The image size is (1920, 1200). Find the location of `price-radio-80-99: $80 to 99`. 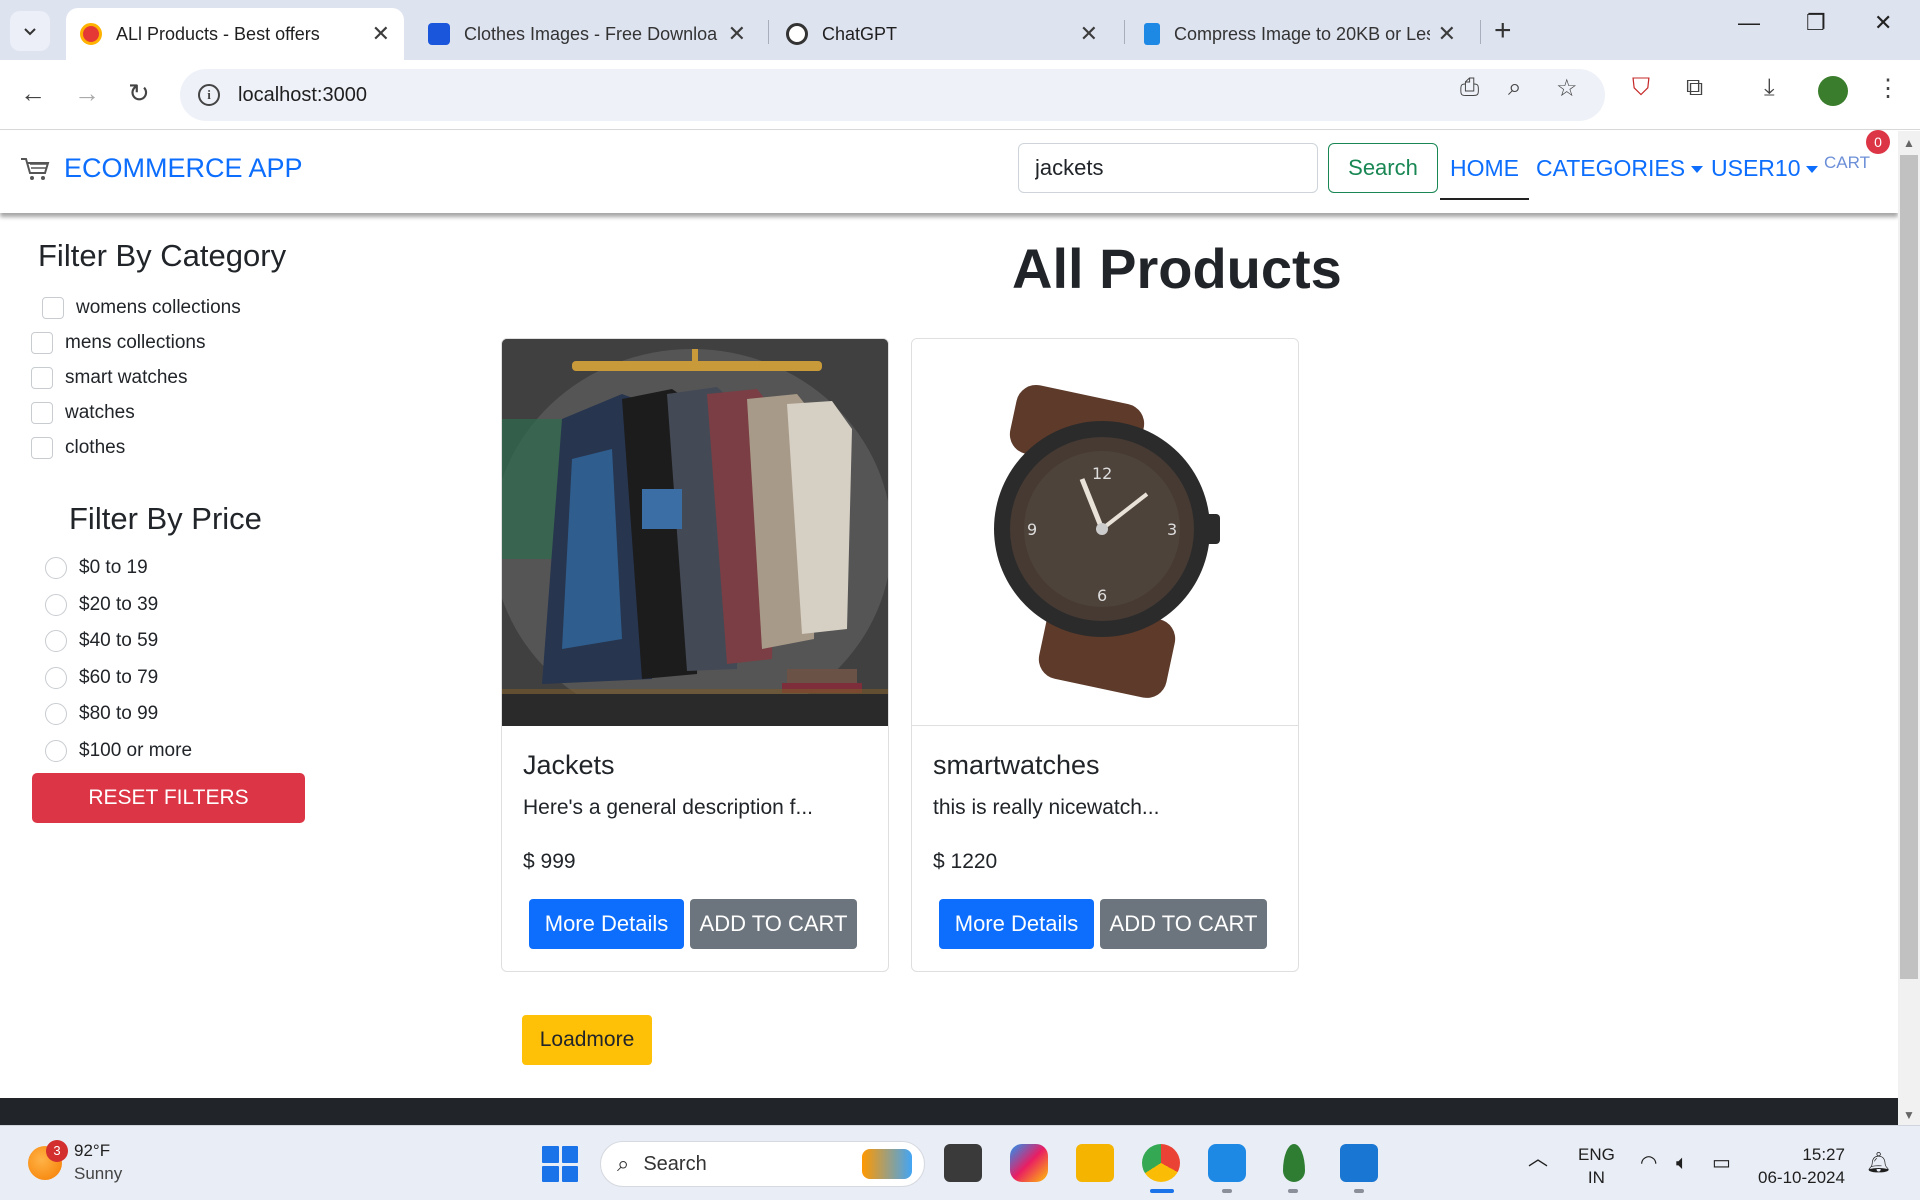

price-radio-80-99: $80 to 99 is located at coordinates (101, 714).